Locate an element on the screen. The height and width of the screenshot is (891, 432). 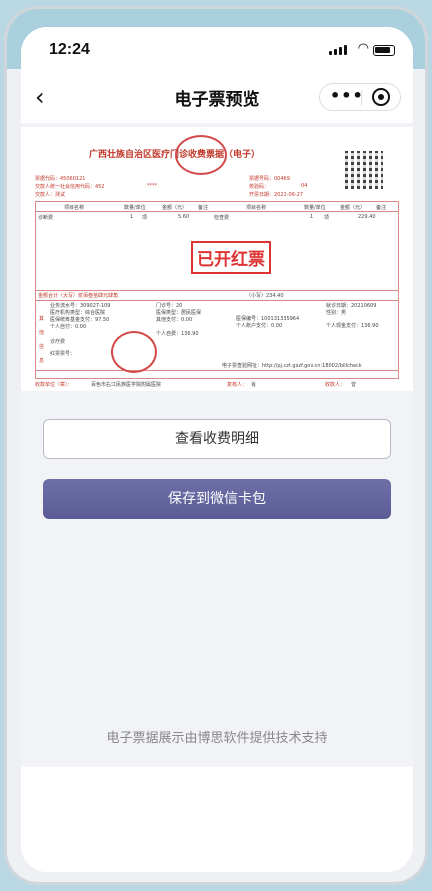
item-name: 检查费 is located at coordinates (222, 218).